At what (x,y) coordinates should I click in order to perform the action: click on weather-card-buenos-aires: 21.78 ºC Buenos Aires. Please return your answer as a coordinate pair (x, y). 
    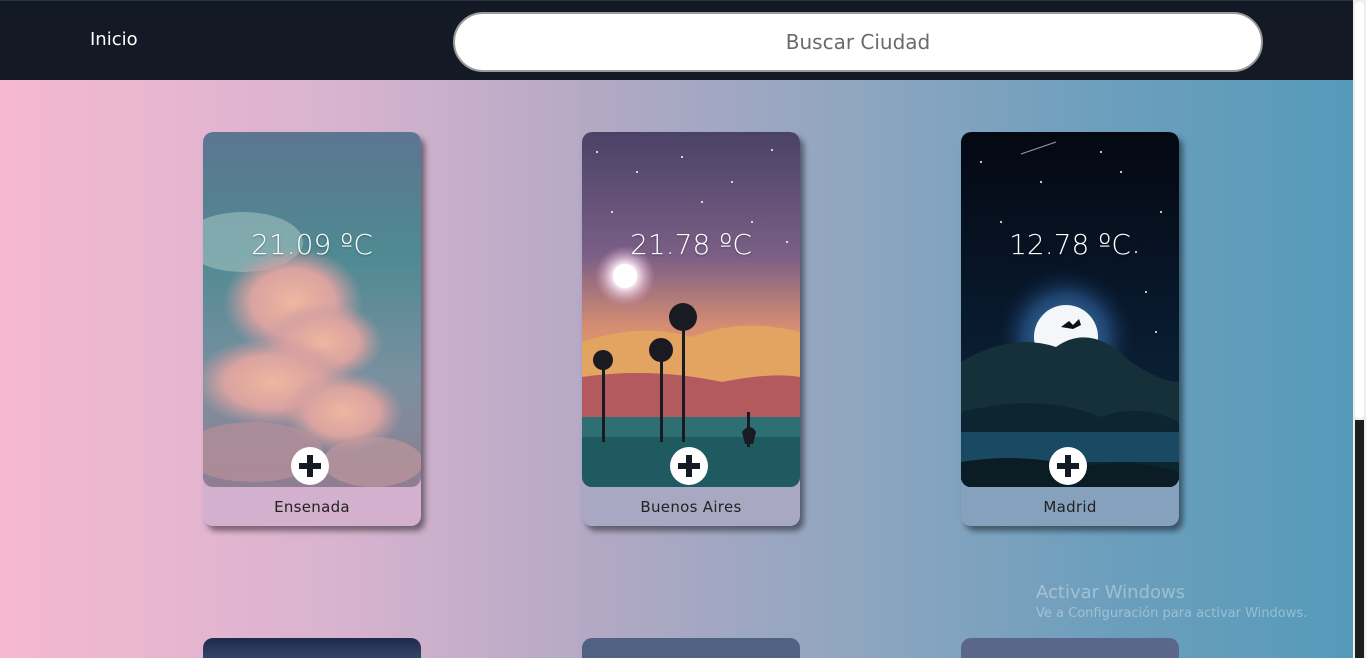
    Looking at the image, I should click on (691, 329).